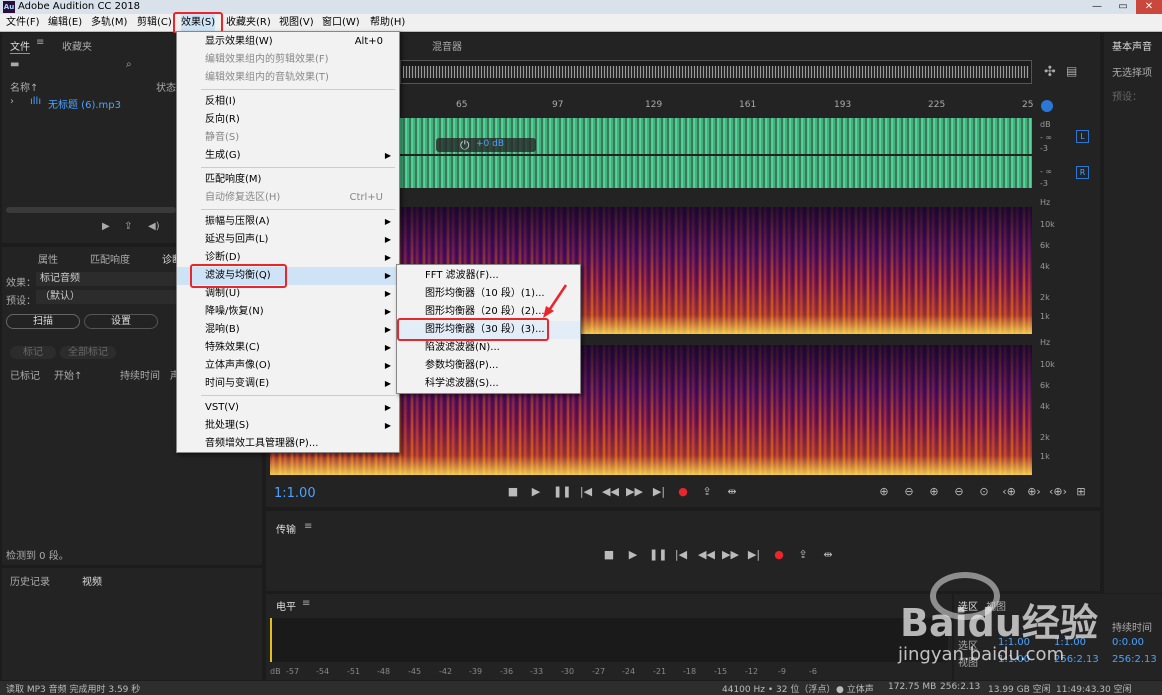 Image resolution: width=1162 pixels, height=695 pixels. Describe the element at coordinates (154, 23) in the screenshot. I see `menu-clip: 剪辑(C)` at that location.